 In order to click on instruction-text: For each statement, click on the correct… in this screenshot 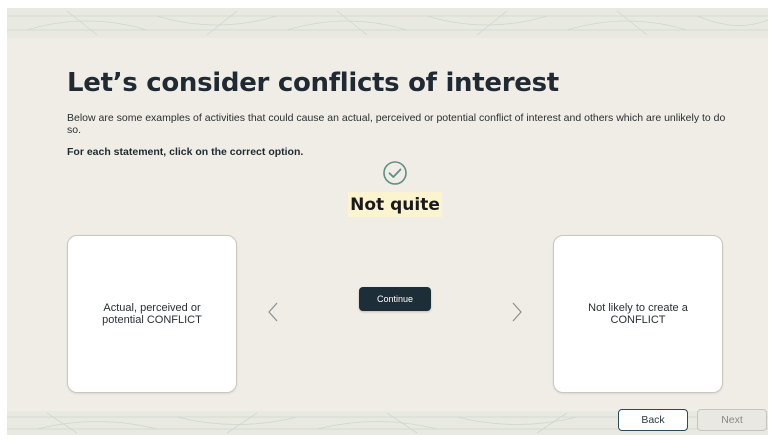, I will do `click(185, 152)`.